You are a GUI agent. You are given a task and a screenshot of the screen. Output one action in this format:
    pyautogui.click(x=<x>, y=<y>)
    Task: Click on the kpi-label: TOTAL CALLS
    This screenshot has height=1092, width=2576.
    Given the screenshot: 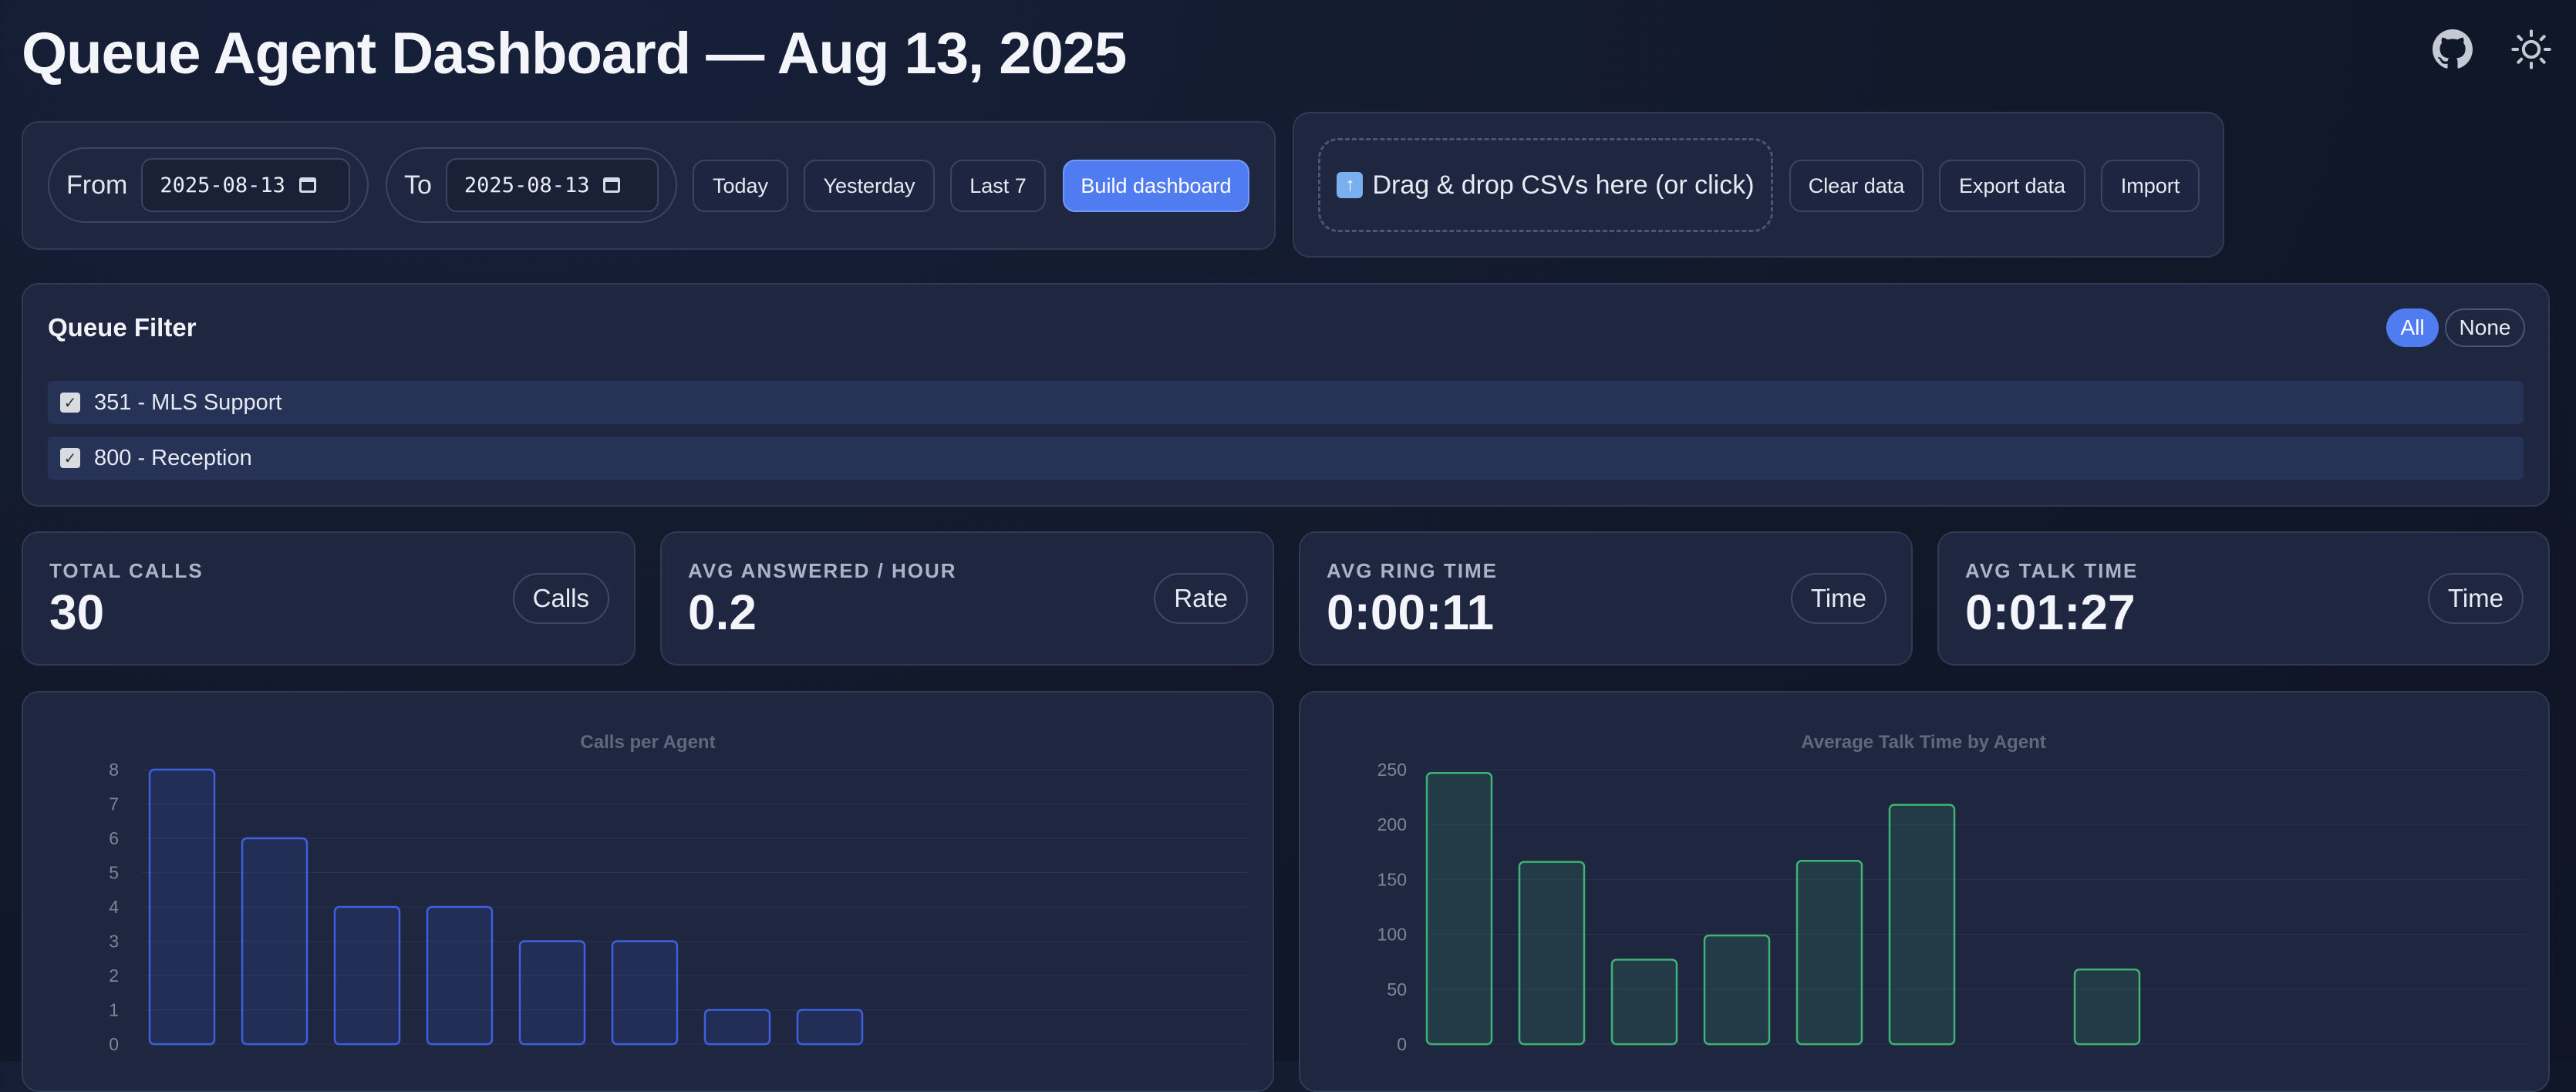 What is the action you would take?
    pyautogui.click(x=126, y=571)
    